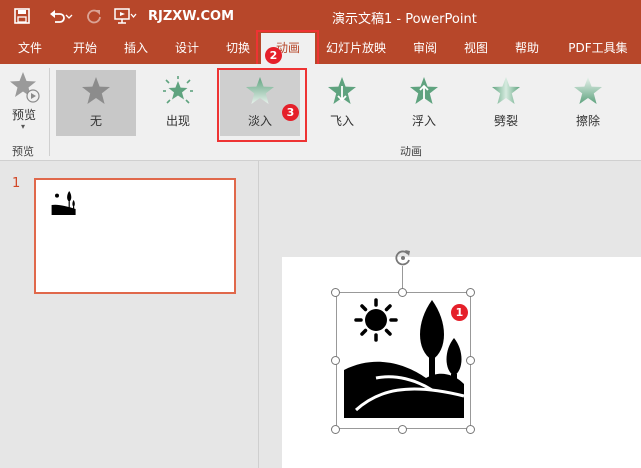  I want to click on rotate-handle-icon, so click(403, 258).